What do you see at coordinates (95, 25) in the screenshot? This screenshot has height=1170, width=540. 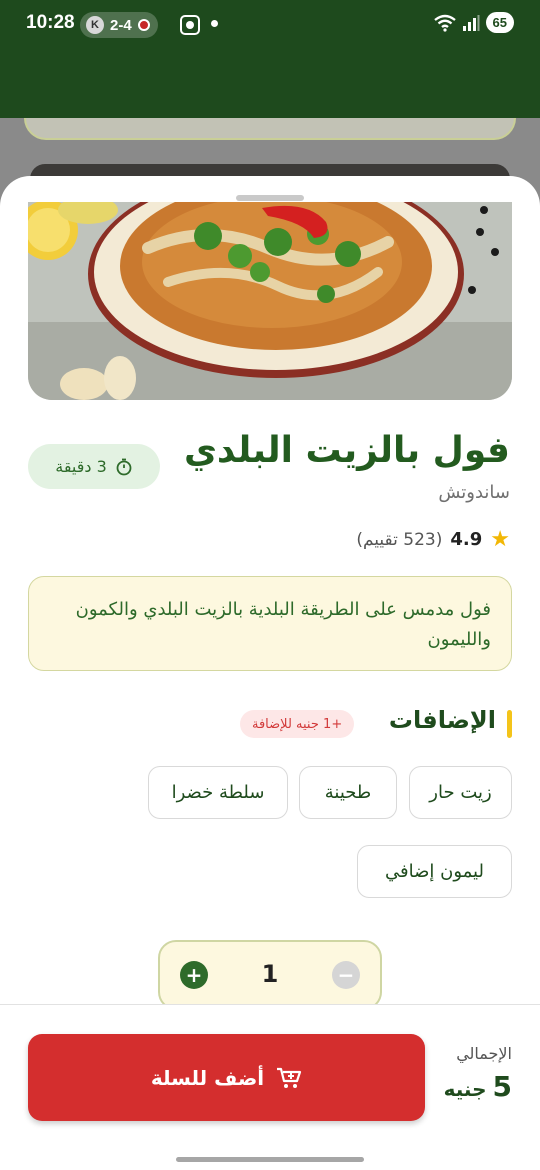 I see `status-k-badge: K` at bounding box center [95, 25].